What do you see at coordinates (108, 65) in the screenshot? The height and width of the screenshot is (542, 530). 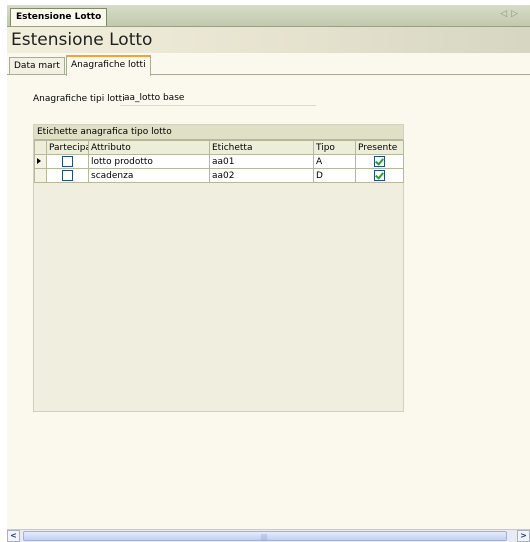 I see `tab-anagrafiche-lotti: Anagrafiche lotti` at bounding box center [108, 65].